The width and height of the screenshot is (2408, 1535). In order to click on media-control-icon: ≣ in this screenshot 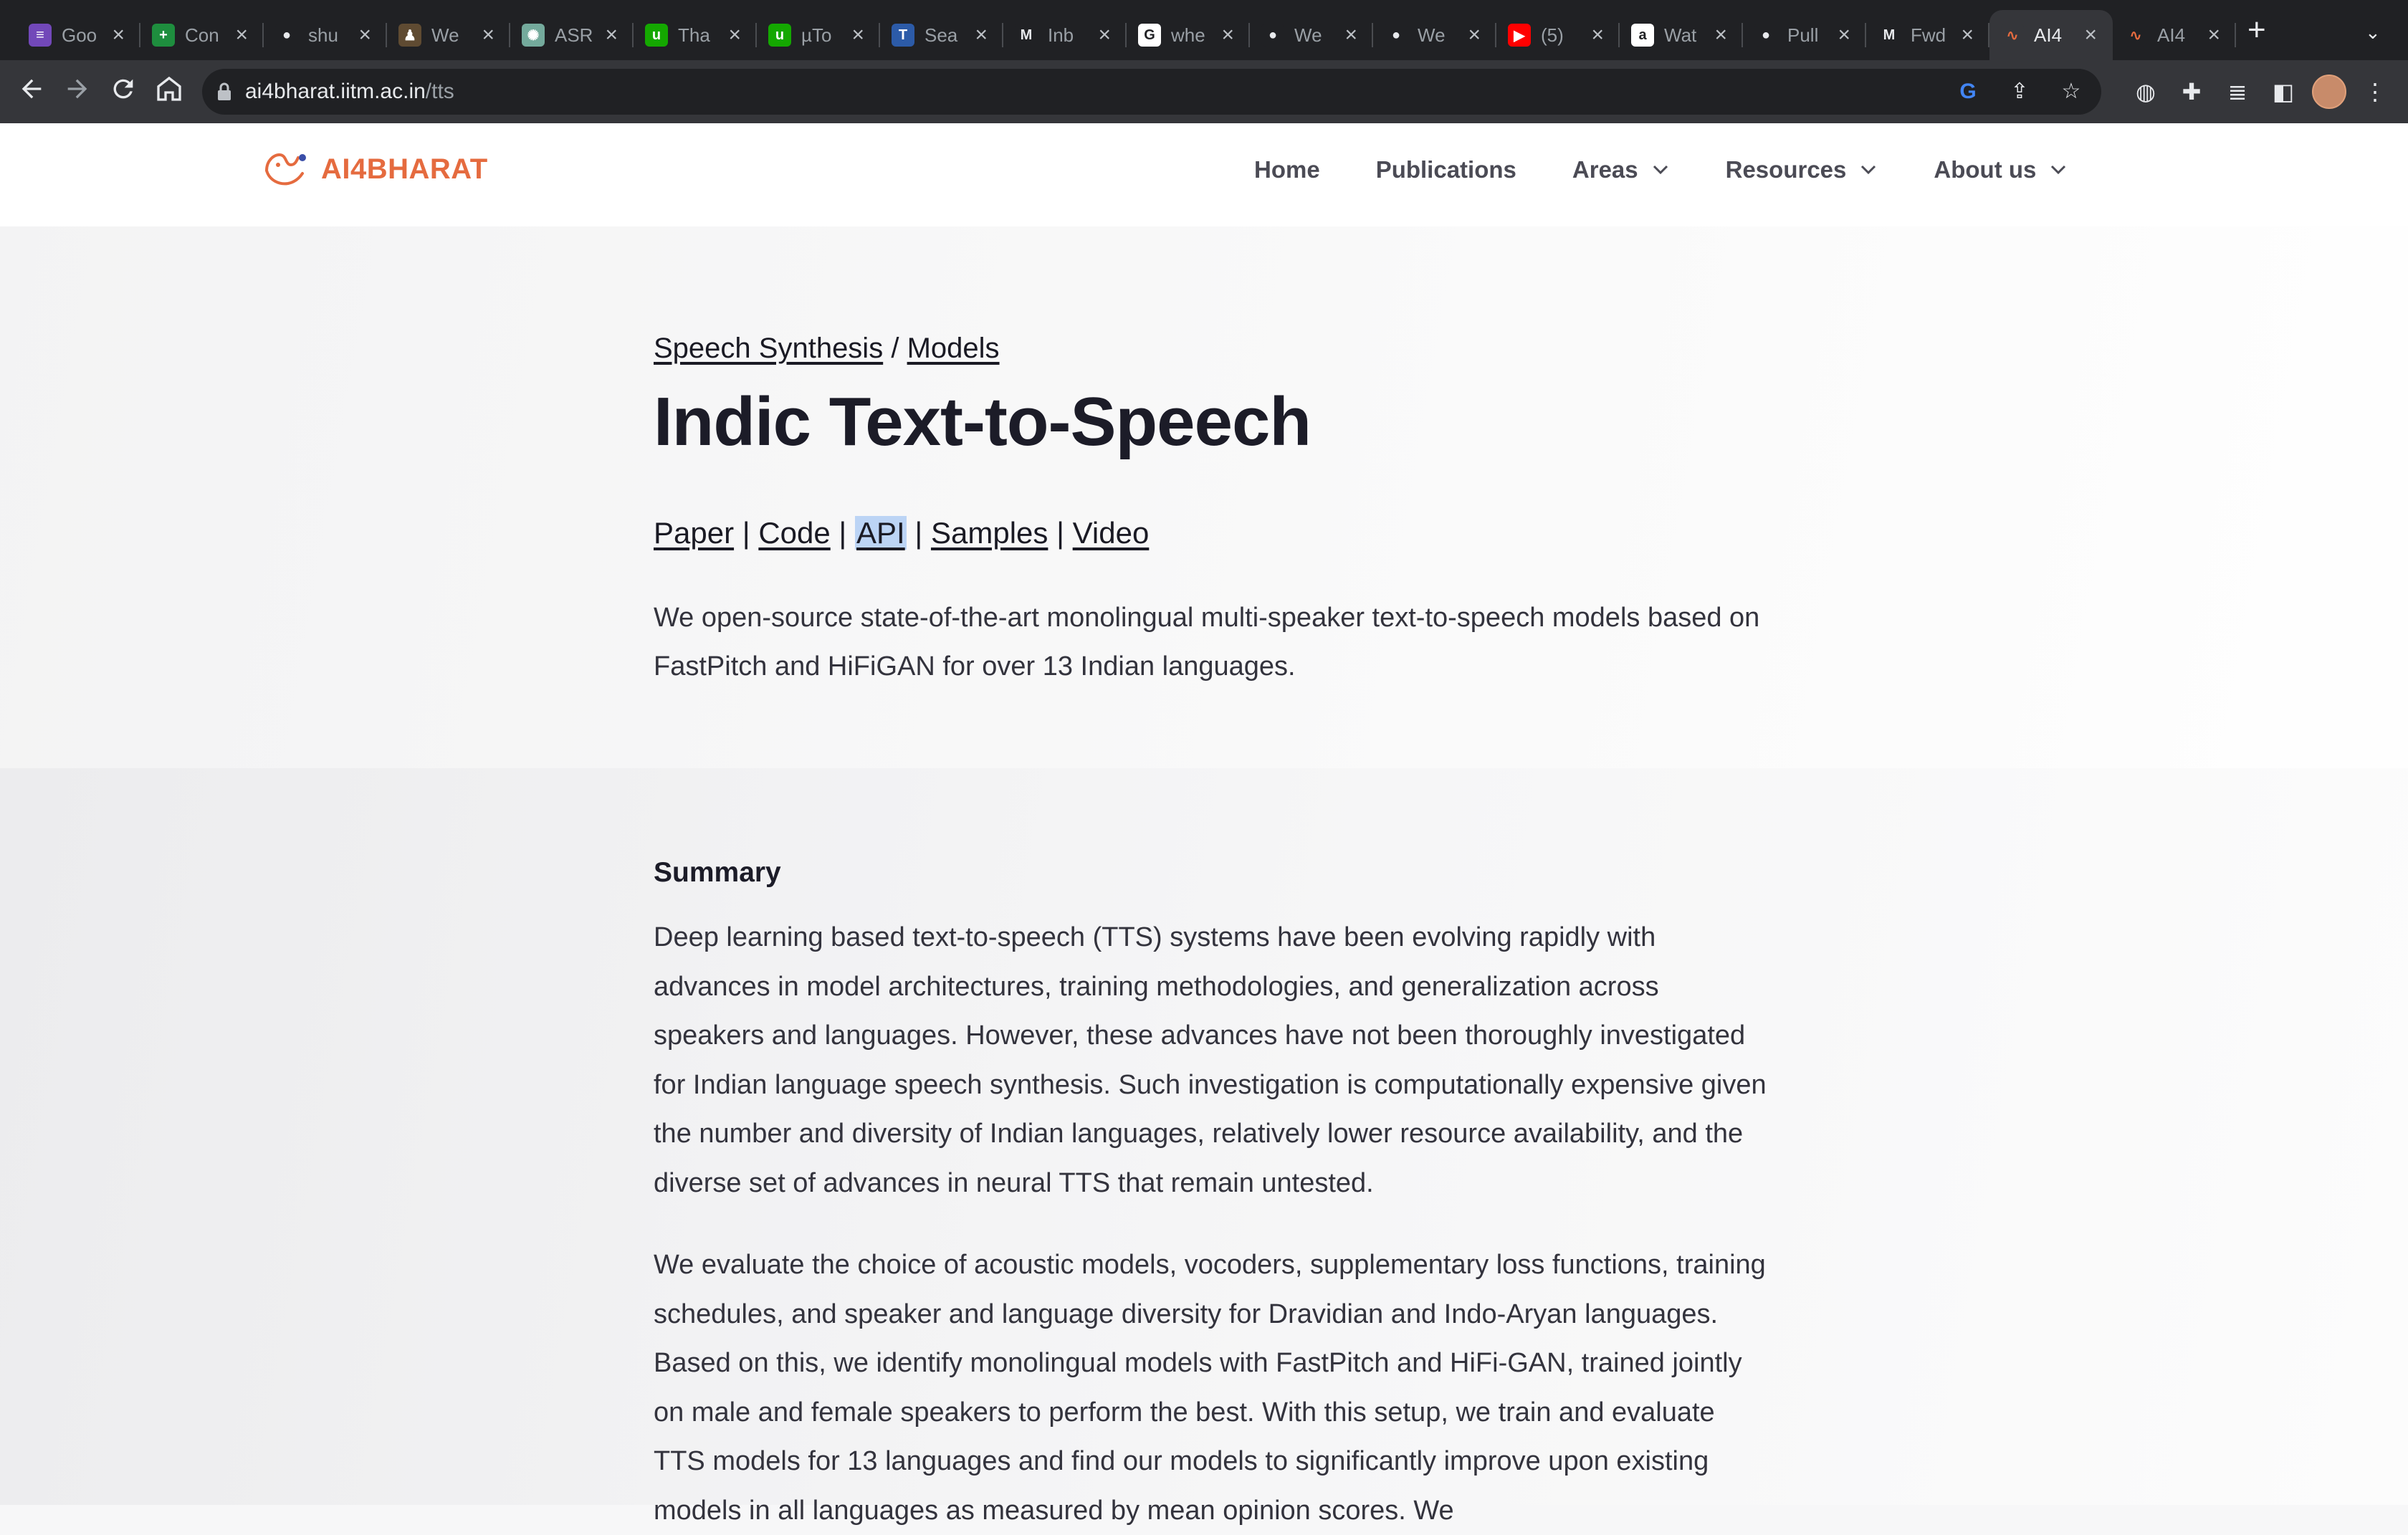, I will do `click(2237, 92)`.